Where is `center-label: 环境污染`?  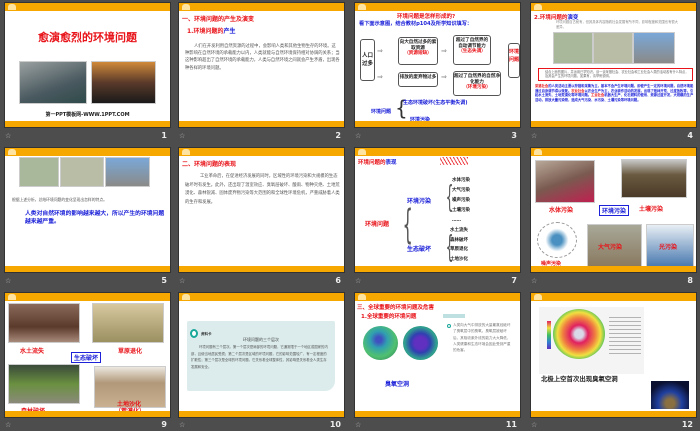
center-label: 环境污染 is located at coordinates (614, 210).